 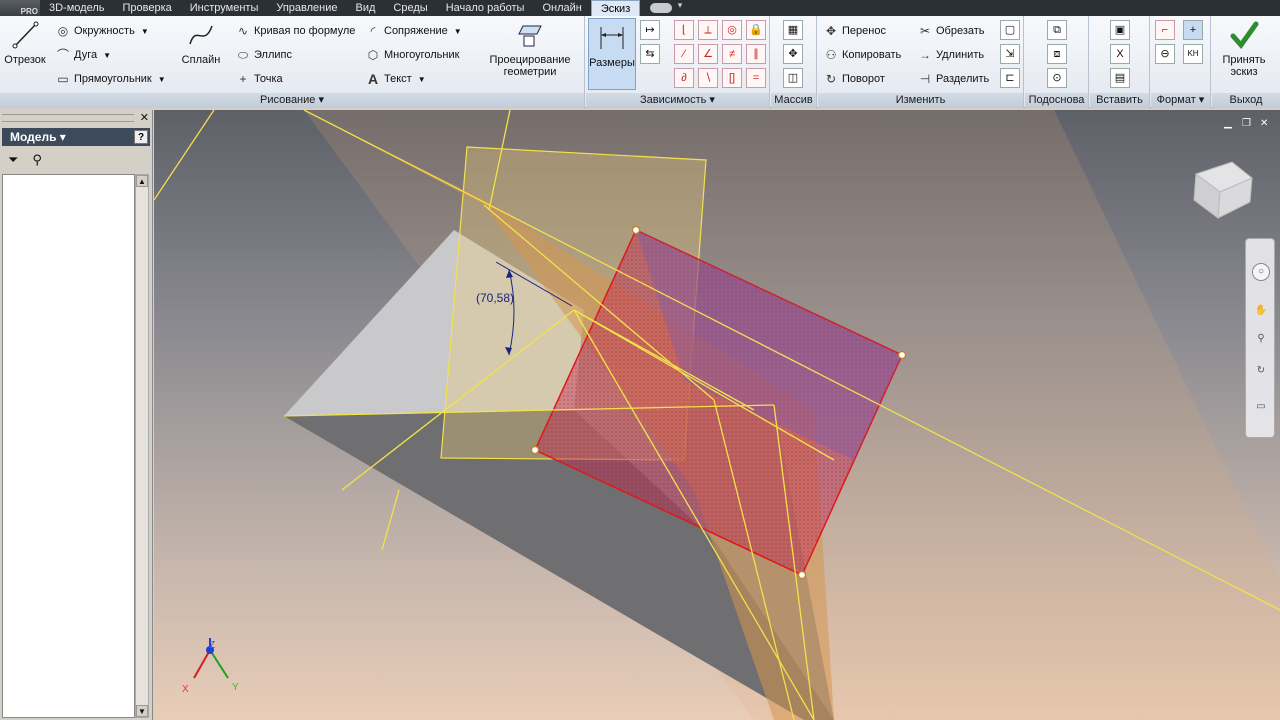 What do you see at coordinates (102, 31) in the screenshot?
I see `circle-button: ◎ Окружность ▼` at bounding box center [102, 31].